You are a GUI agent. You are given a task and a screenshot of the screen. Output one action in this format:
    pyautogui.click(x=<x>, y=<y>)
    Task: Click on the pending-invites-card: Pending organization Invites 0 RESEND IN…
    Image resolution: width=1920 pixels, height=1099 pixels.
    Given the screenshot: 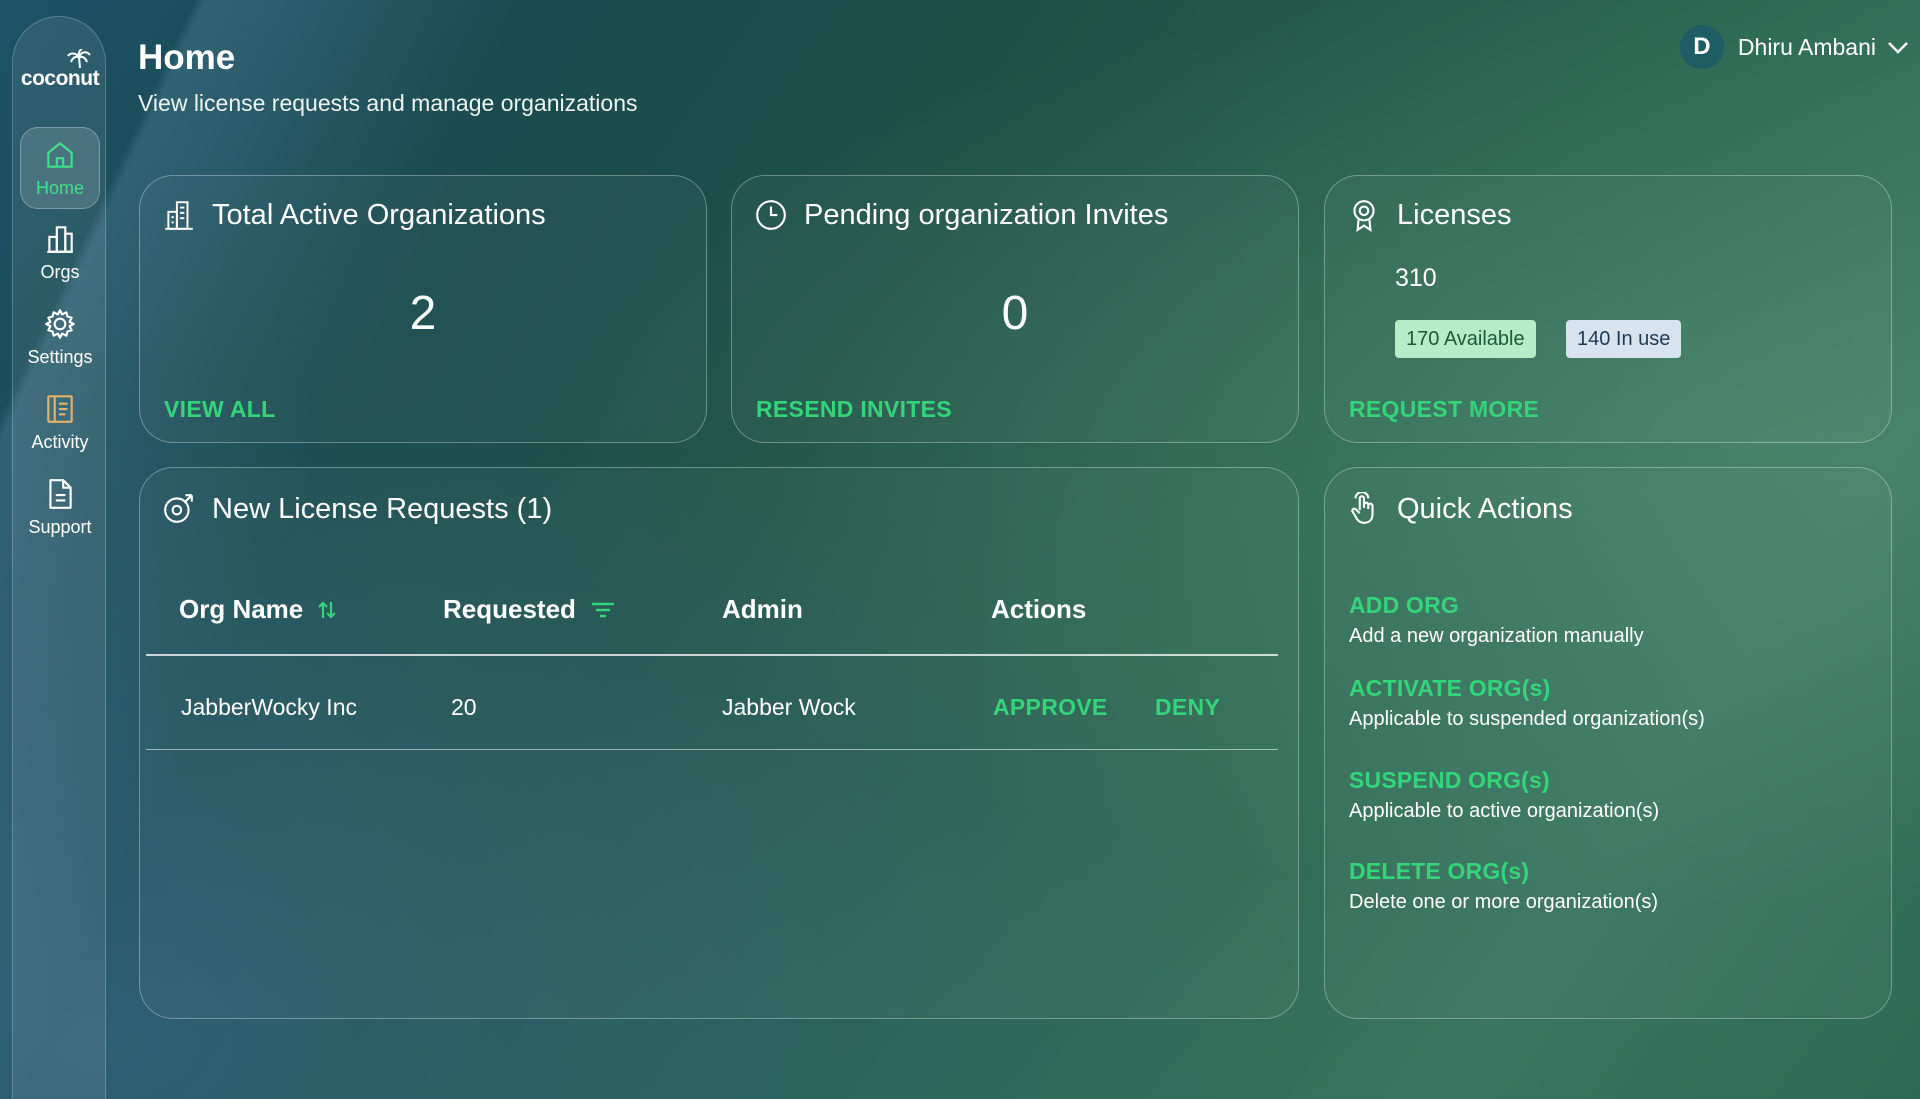 What is the action you would take?
    pyautogui.click(x=1015, y=309)
    